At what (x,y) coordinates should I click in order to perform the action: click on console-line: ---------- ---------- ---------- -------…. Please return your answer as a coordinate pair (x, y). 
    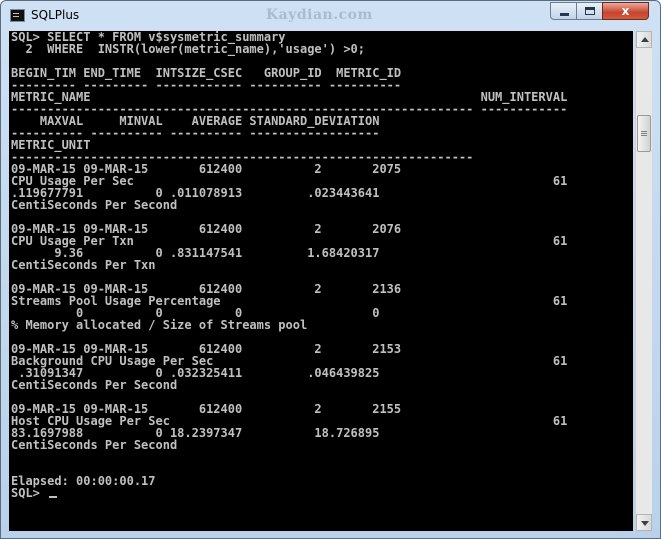
    Looking at the image, I should click on (195, 133).